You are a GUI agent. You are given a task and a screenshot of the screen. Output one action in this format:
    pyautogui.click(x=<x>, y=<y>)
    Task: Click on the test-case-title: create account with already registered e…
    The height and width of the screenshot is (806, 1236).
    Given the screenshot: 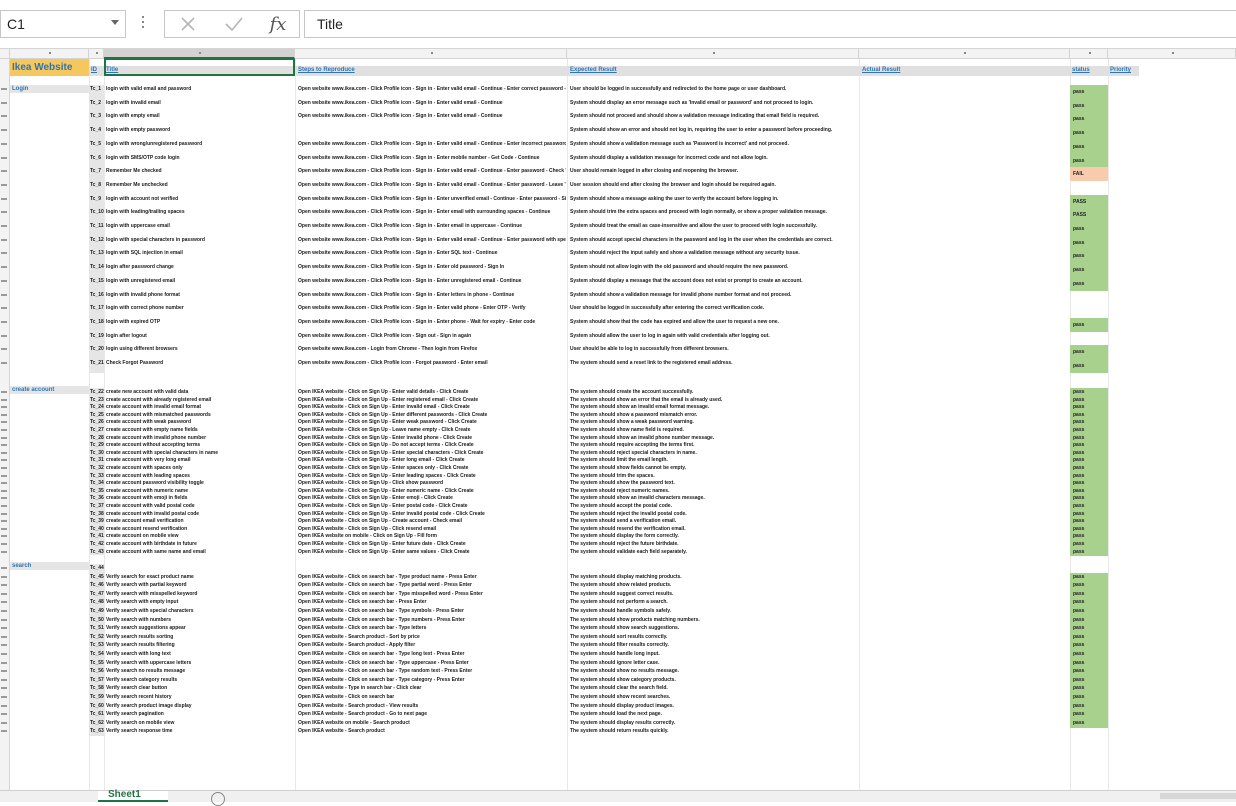 What is the action you would take?
    pyautogui.click(x=200, y=400)
    